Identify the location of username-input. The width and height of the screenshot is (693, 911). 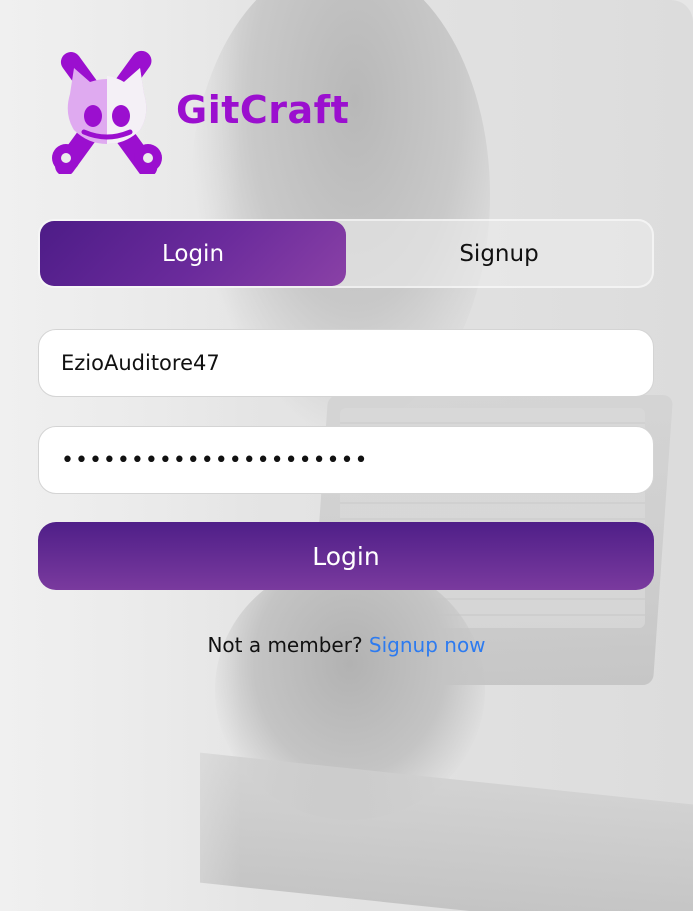
(346, 363).